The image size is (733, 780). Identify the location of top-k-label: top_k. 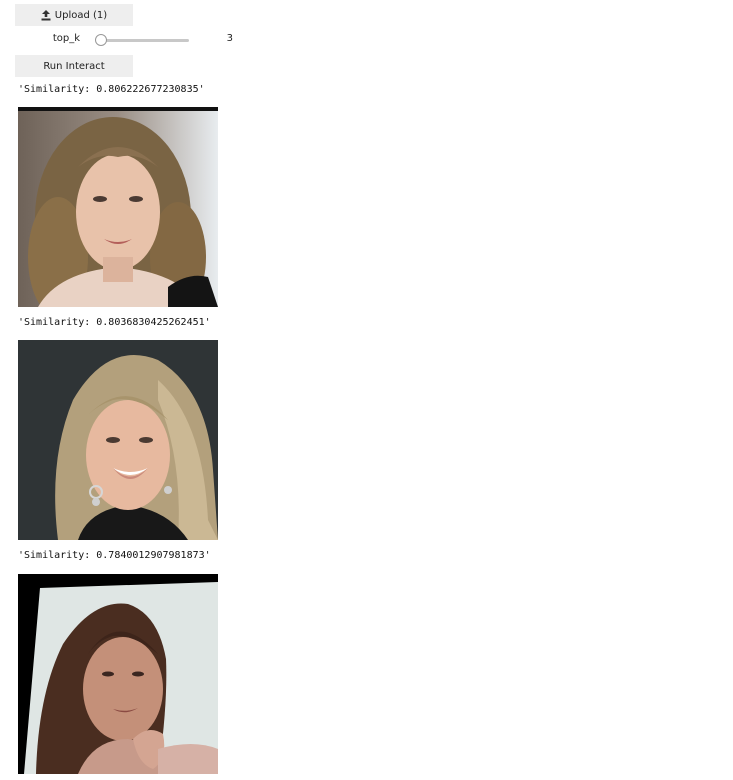
(66, 38).